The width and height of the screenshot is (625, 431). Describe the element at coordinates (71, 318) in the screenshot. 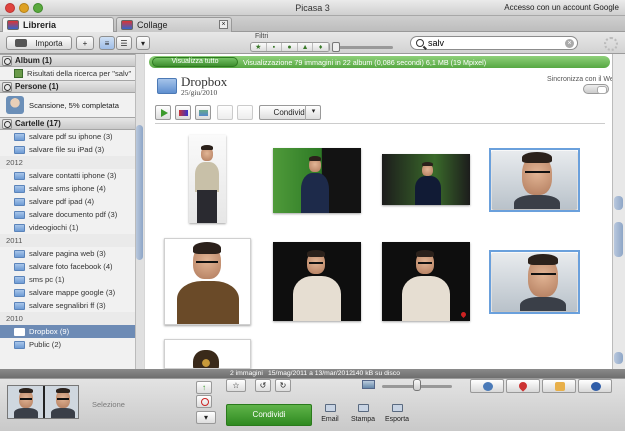

I see `year-header-2010: 2010` at that location.